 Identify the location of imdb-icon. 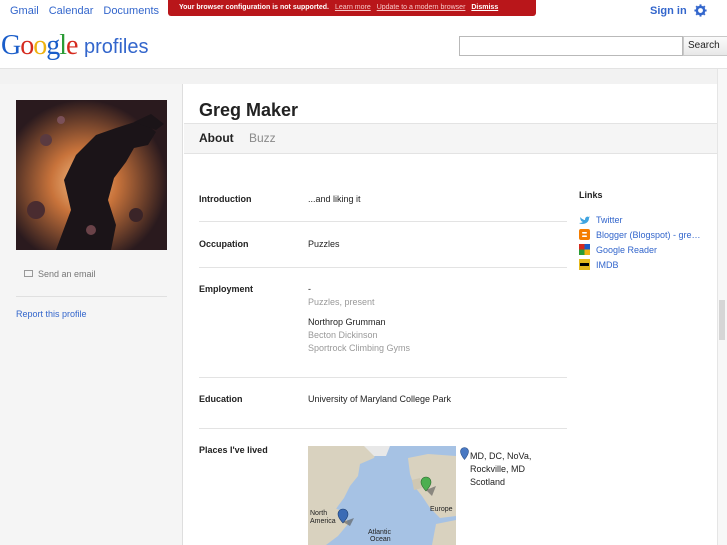
(584, 264).